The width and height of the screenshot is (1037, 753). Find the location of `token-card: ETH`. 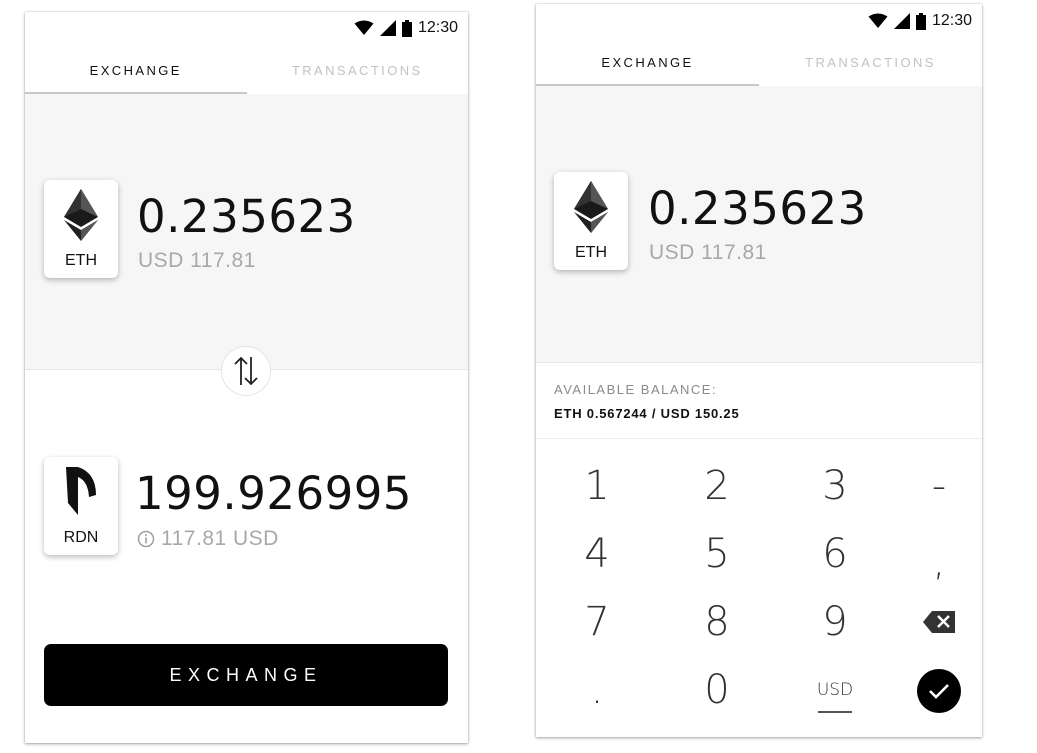

token-card: ETH is located at coordinates (591, 221).